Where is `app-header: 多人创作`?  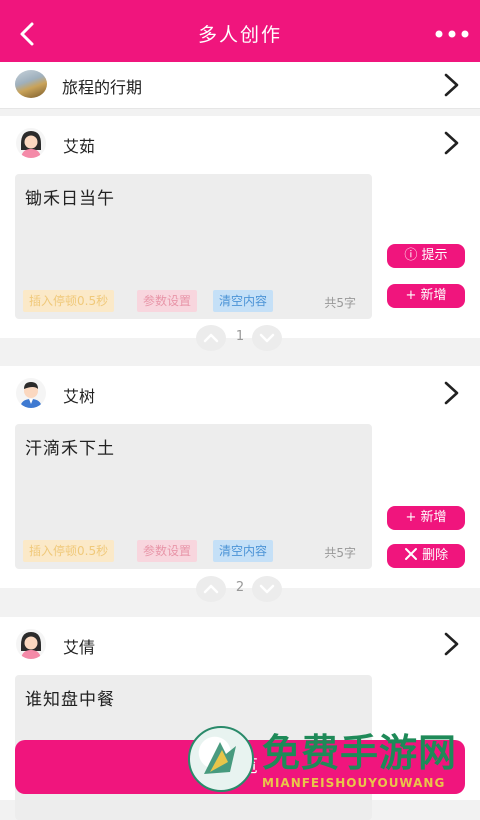
app-header: 多人创作 is located at coordinates (240, 35).